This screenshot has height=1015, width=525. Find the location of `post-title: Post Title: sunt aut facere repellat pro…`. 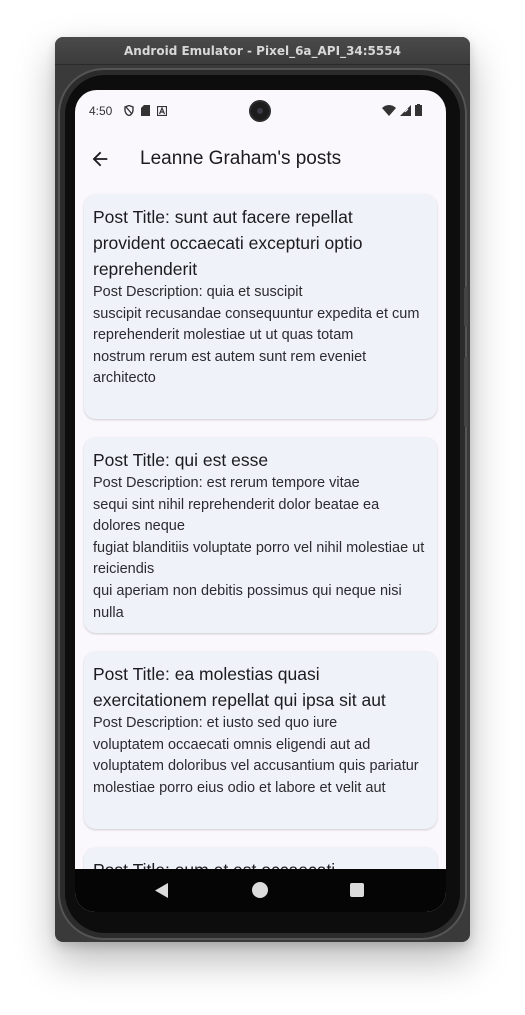

post-title: Post Title: sunt aut facere repellat pro… is located at coordinates (228, 243).